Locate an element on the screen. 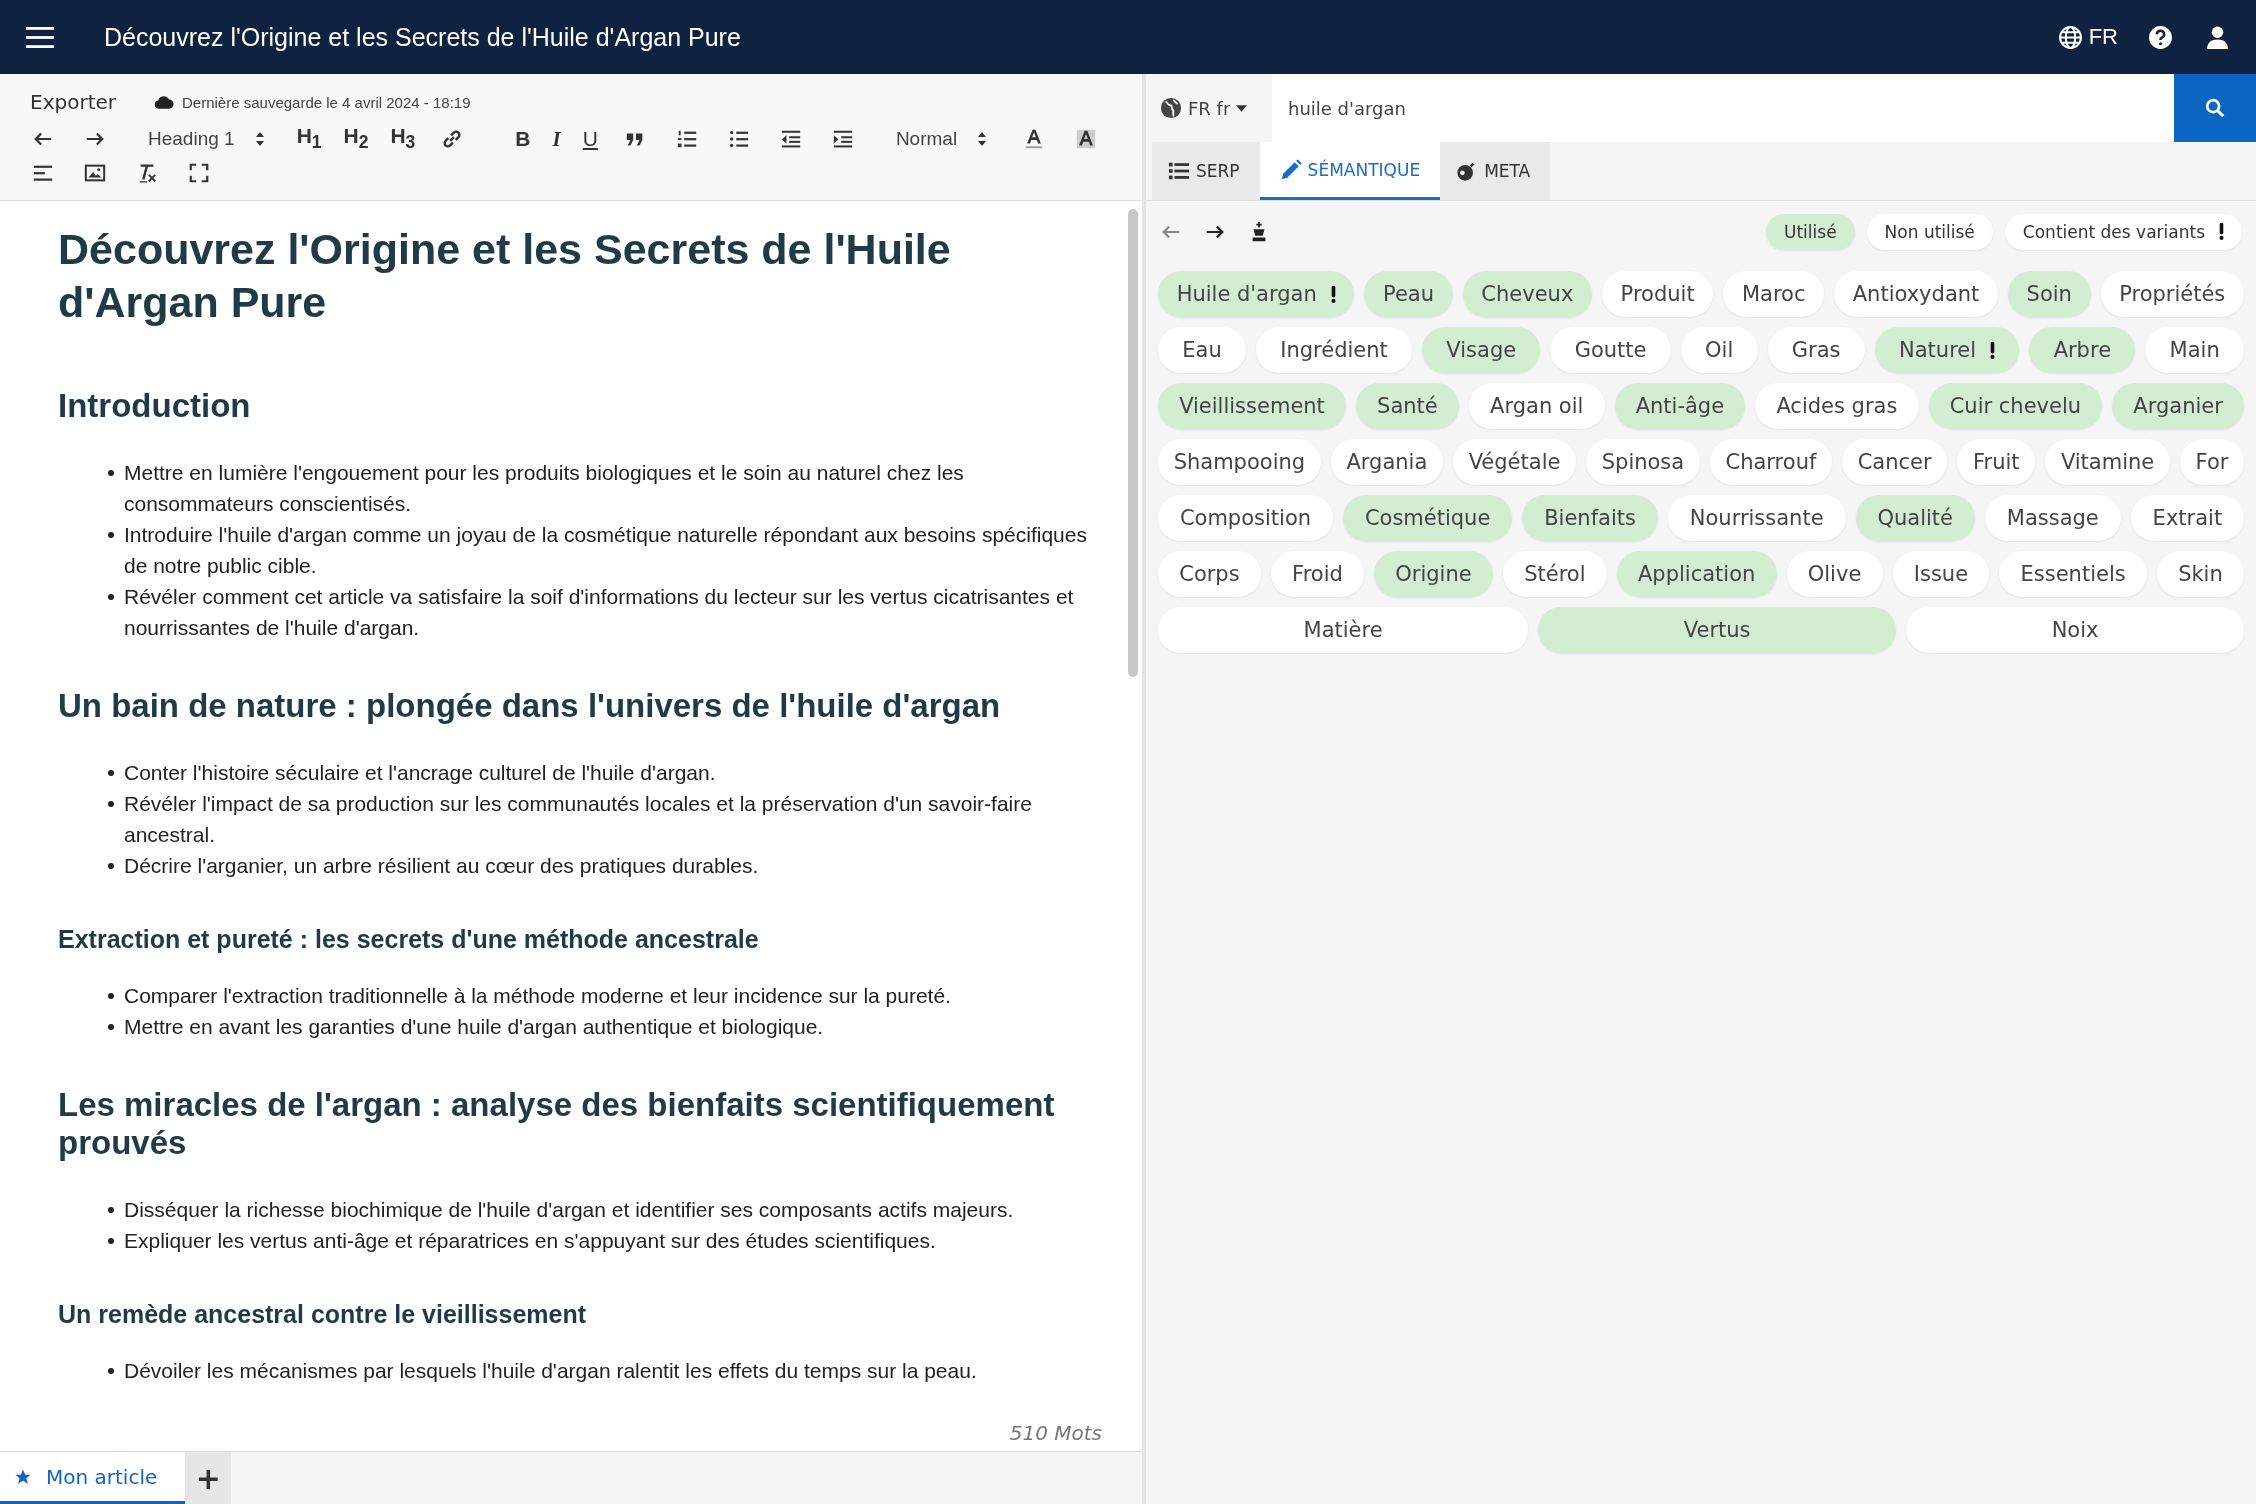  keyword-chip: Noix is located at coordinates (2075, 630).